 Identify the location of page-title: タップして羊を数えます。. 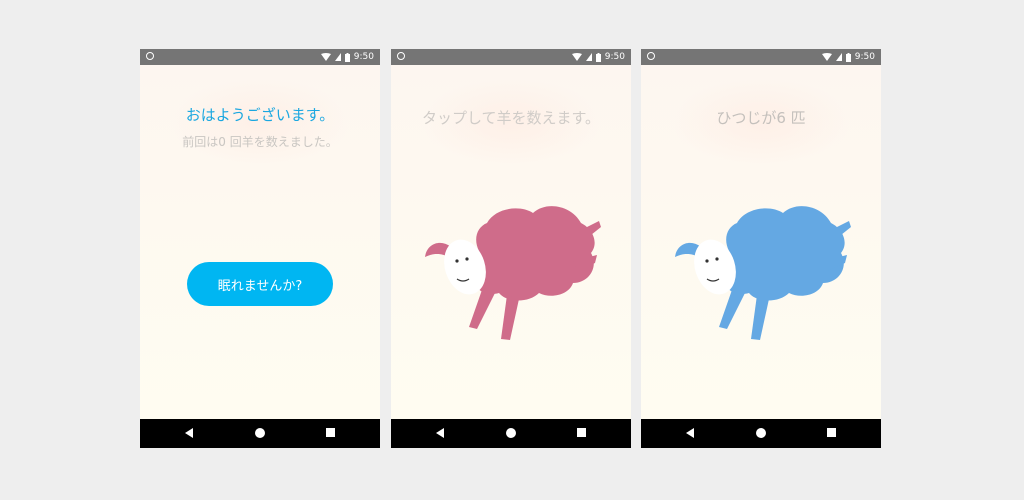
(511, 118).